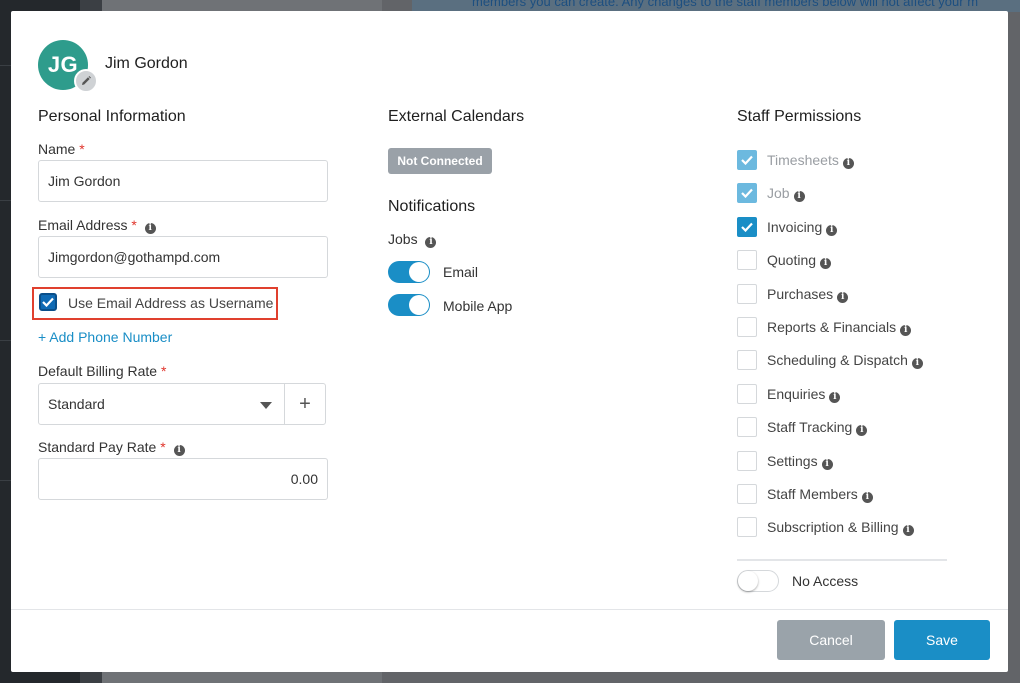  I want to click on permission-label: Settings i, so click(800, 461).